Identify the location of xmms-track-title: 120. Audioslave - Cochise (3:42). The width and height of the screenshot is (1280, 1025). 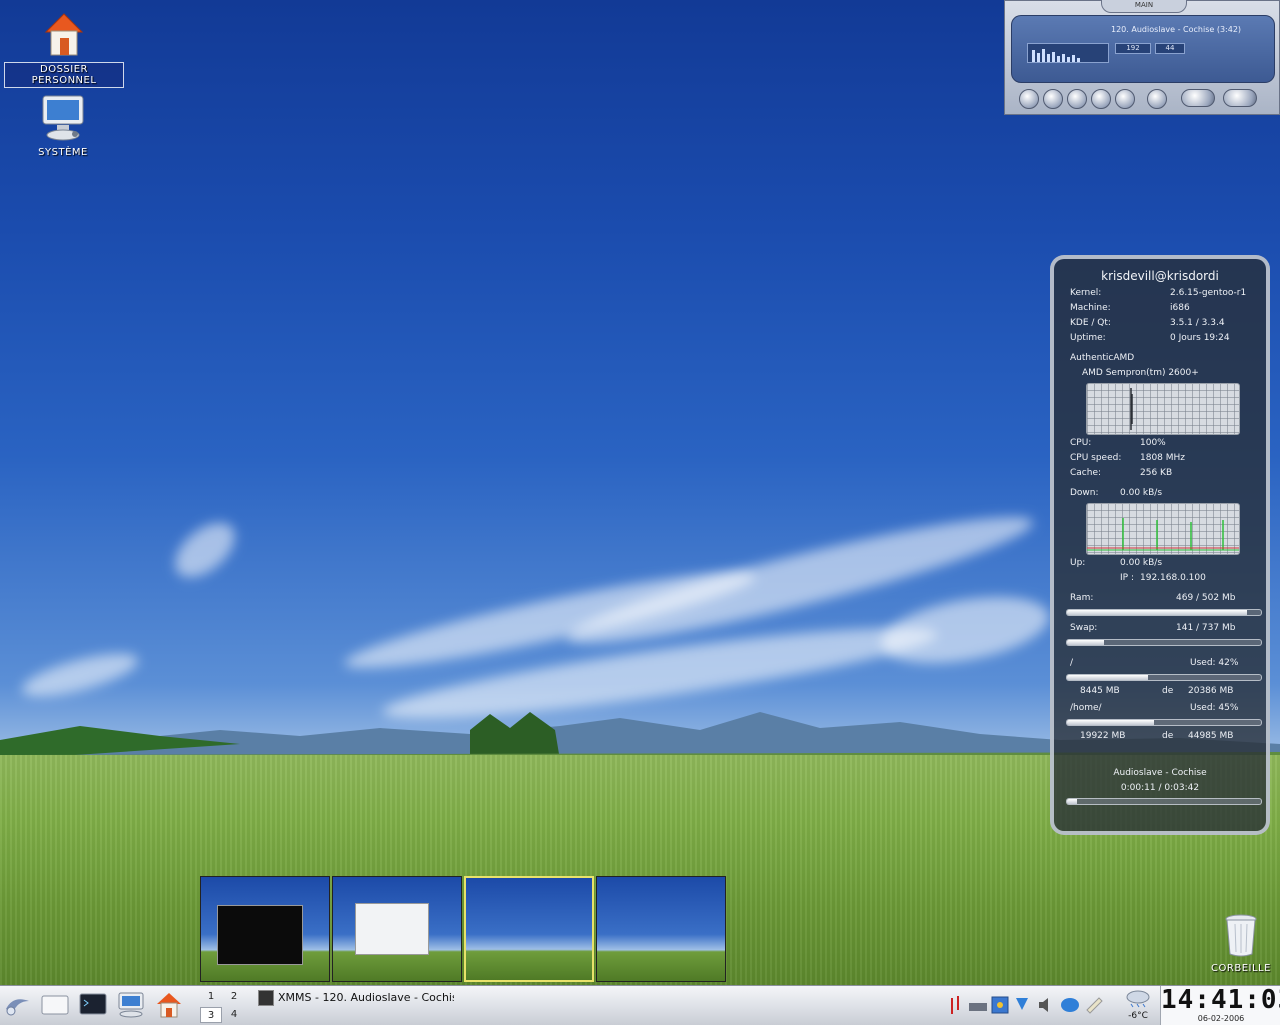
(1176, 29).